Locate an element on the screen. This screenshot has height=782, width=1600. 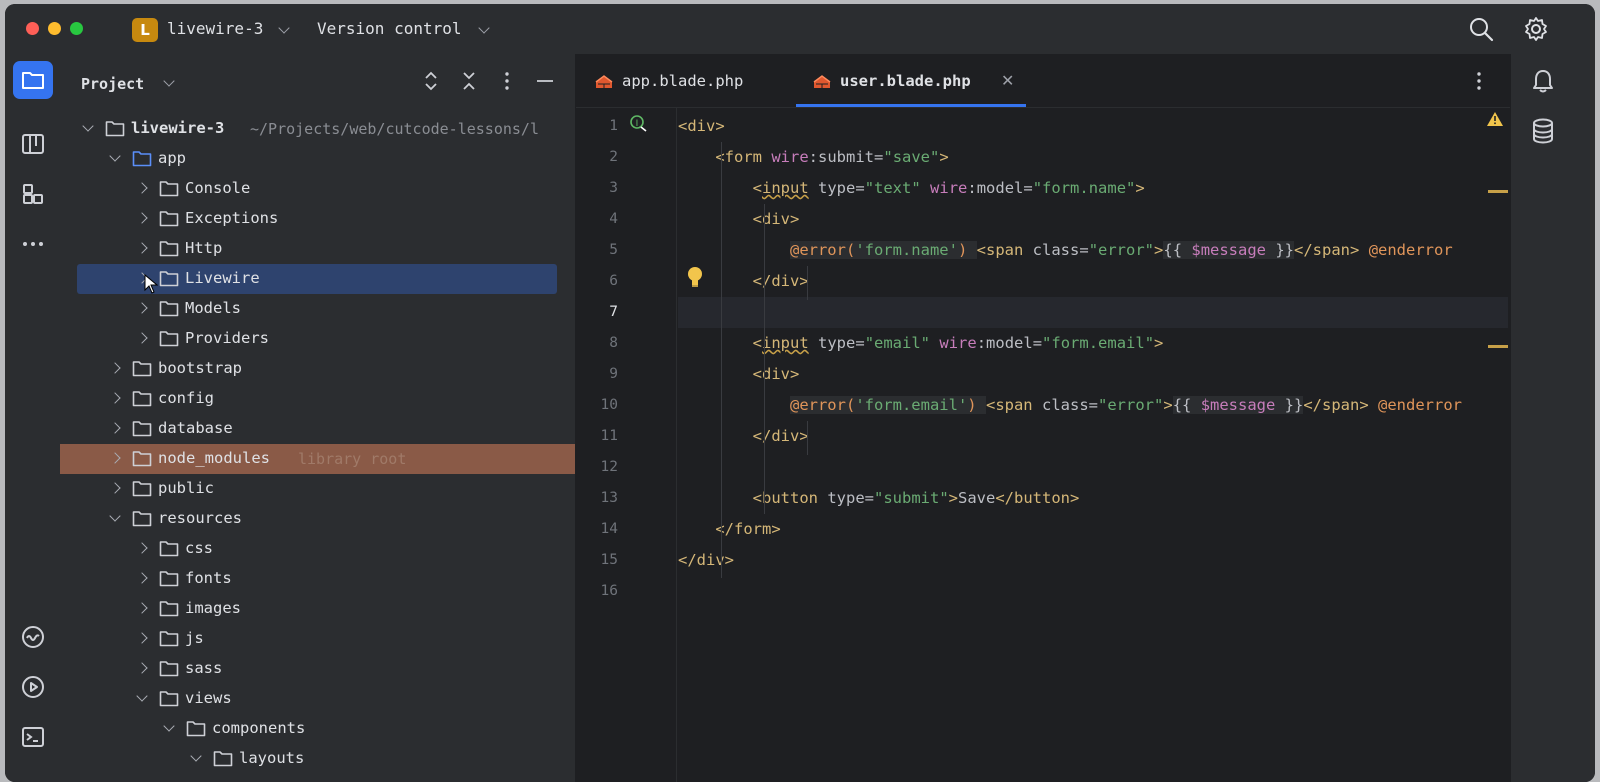
line-number: 13 is located at coordinates (609, 498).